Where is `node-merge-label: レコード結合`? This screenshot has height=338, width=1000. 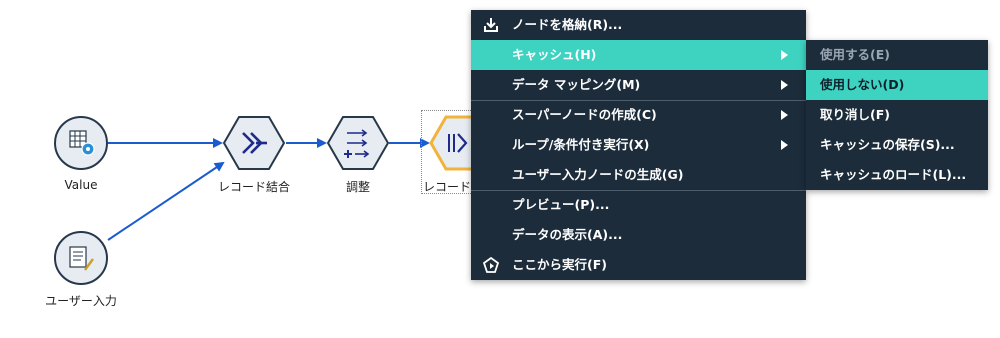 node-merge-label: レコード結合 is located at coordinates (254, 187).